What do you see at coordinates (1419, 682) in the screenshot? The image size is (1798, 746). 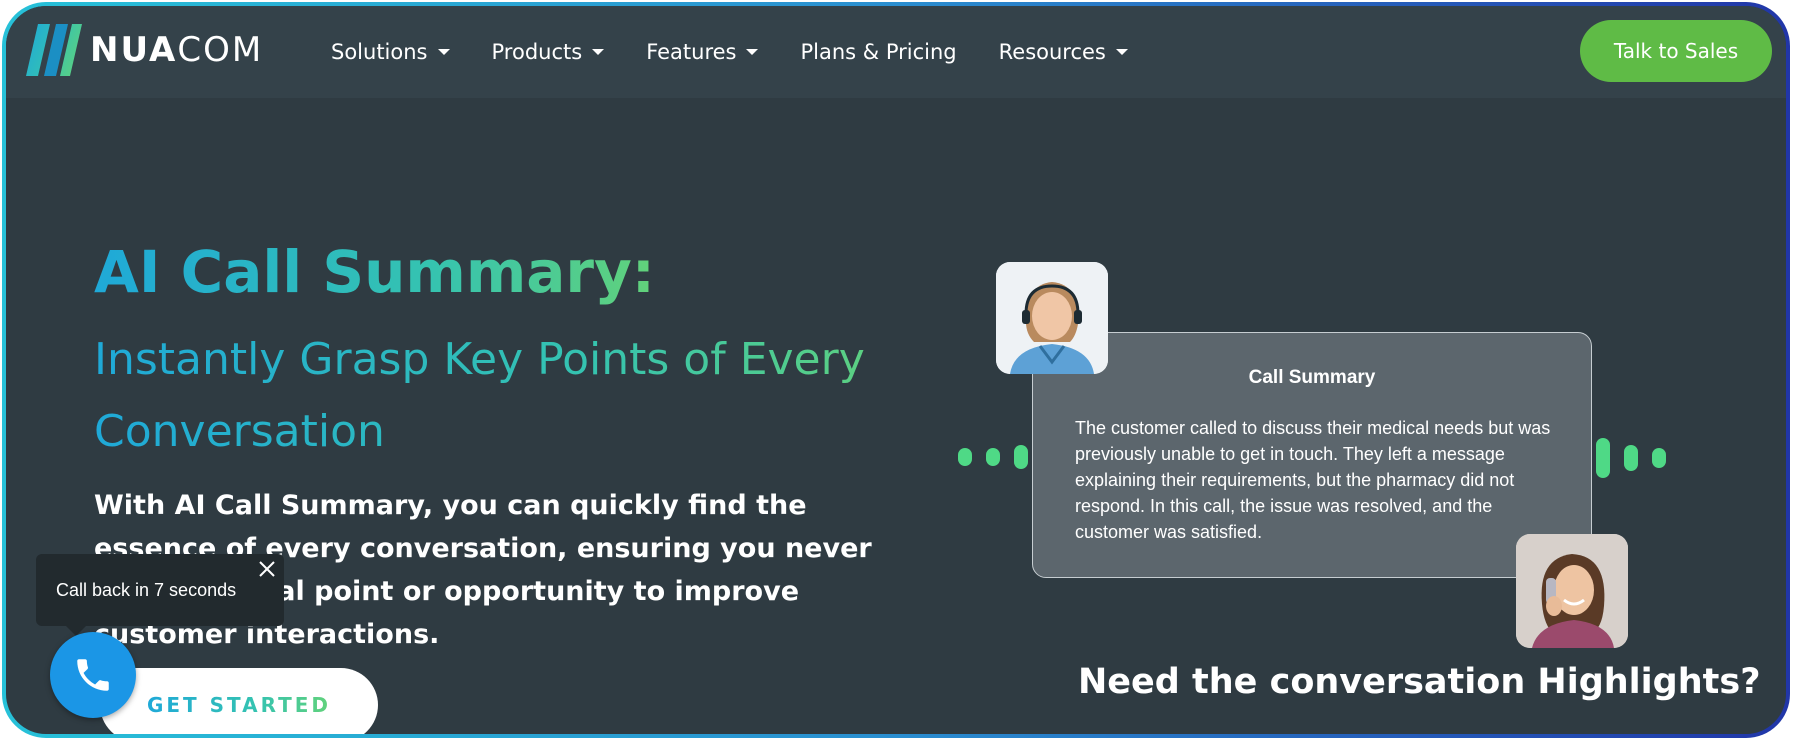 I see `highlights-heading: Need the conversation Highlights?` at bounding box center [1419, 682].